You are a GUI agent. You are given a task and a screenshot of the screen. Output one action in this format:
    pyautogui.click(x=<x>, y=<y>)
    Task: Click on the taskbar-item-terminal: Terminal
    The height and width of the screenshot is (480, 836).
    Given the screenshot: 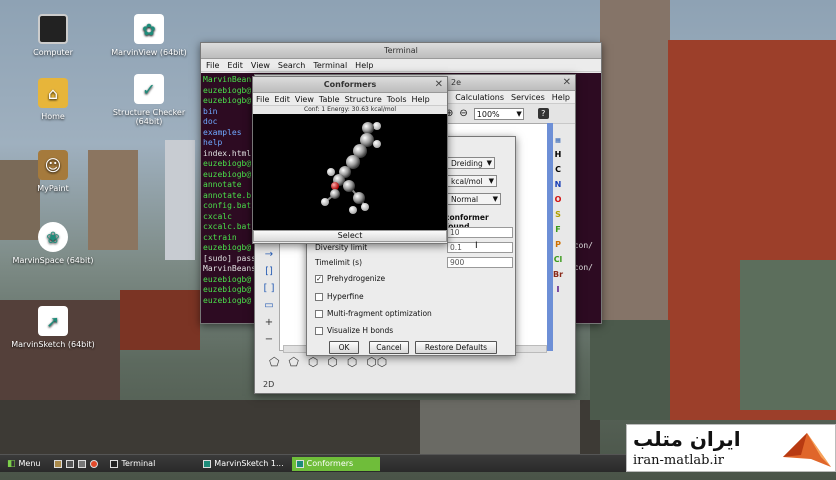 What is the action you would take?
    pyautogui.click(x=132, y=464)
    